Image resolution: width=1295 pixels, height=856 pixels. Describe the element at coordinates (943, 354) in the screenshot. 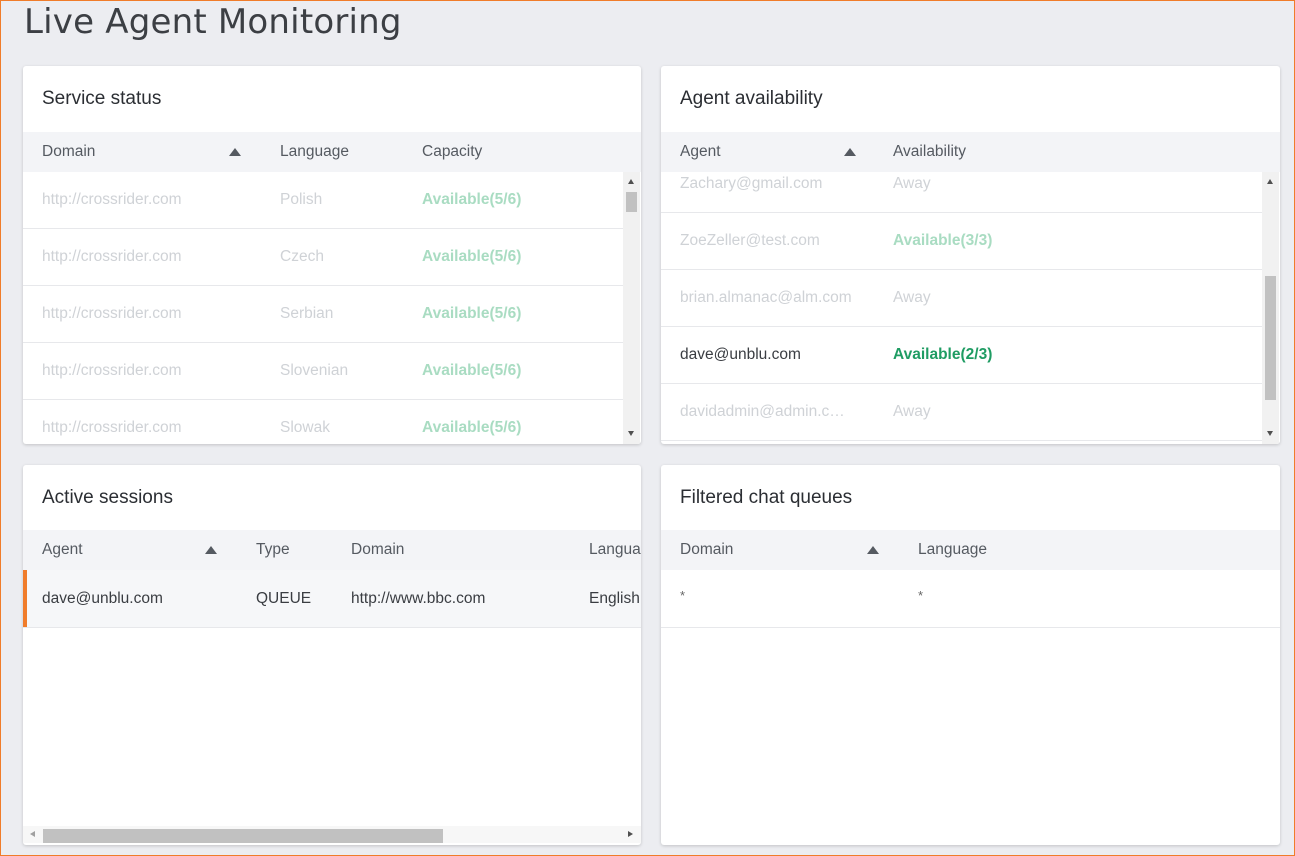

I see `cell-availability: Available(2/3)` at that location.